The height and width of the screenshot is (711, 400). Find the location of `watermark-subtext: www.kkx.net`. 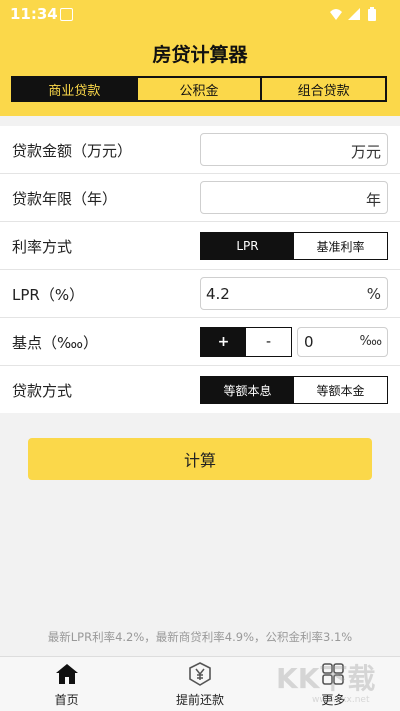

watermark-subtext: www.kkx.net is located at coordinates (341, 700).